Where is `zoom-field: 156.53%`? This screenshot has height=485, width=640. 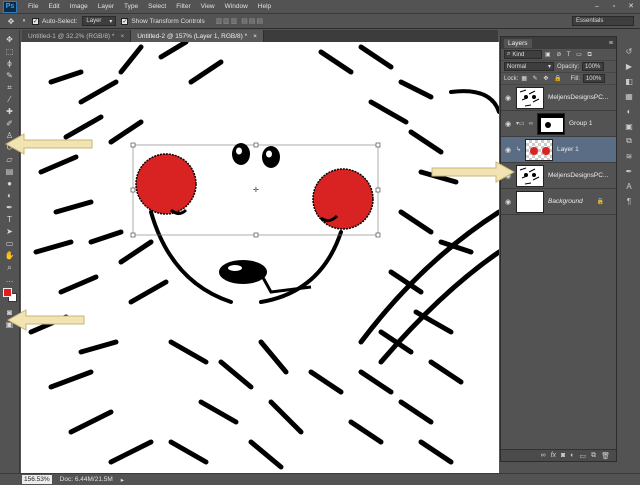
zoom-field: 156.53% is located at coordinates (37, 479).